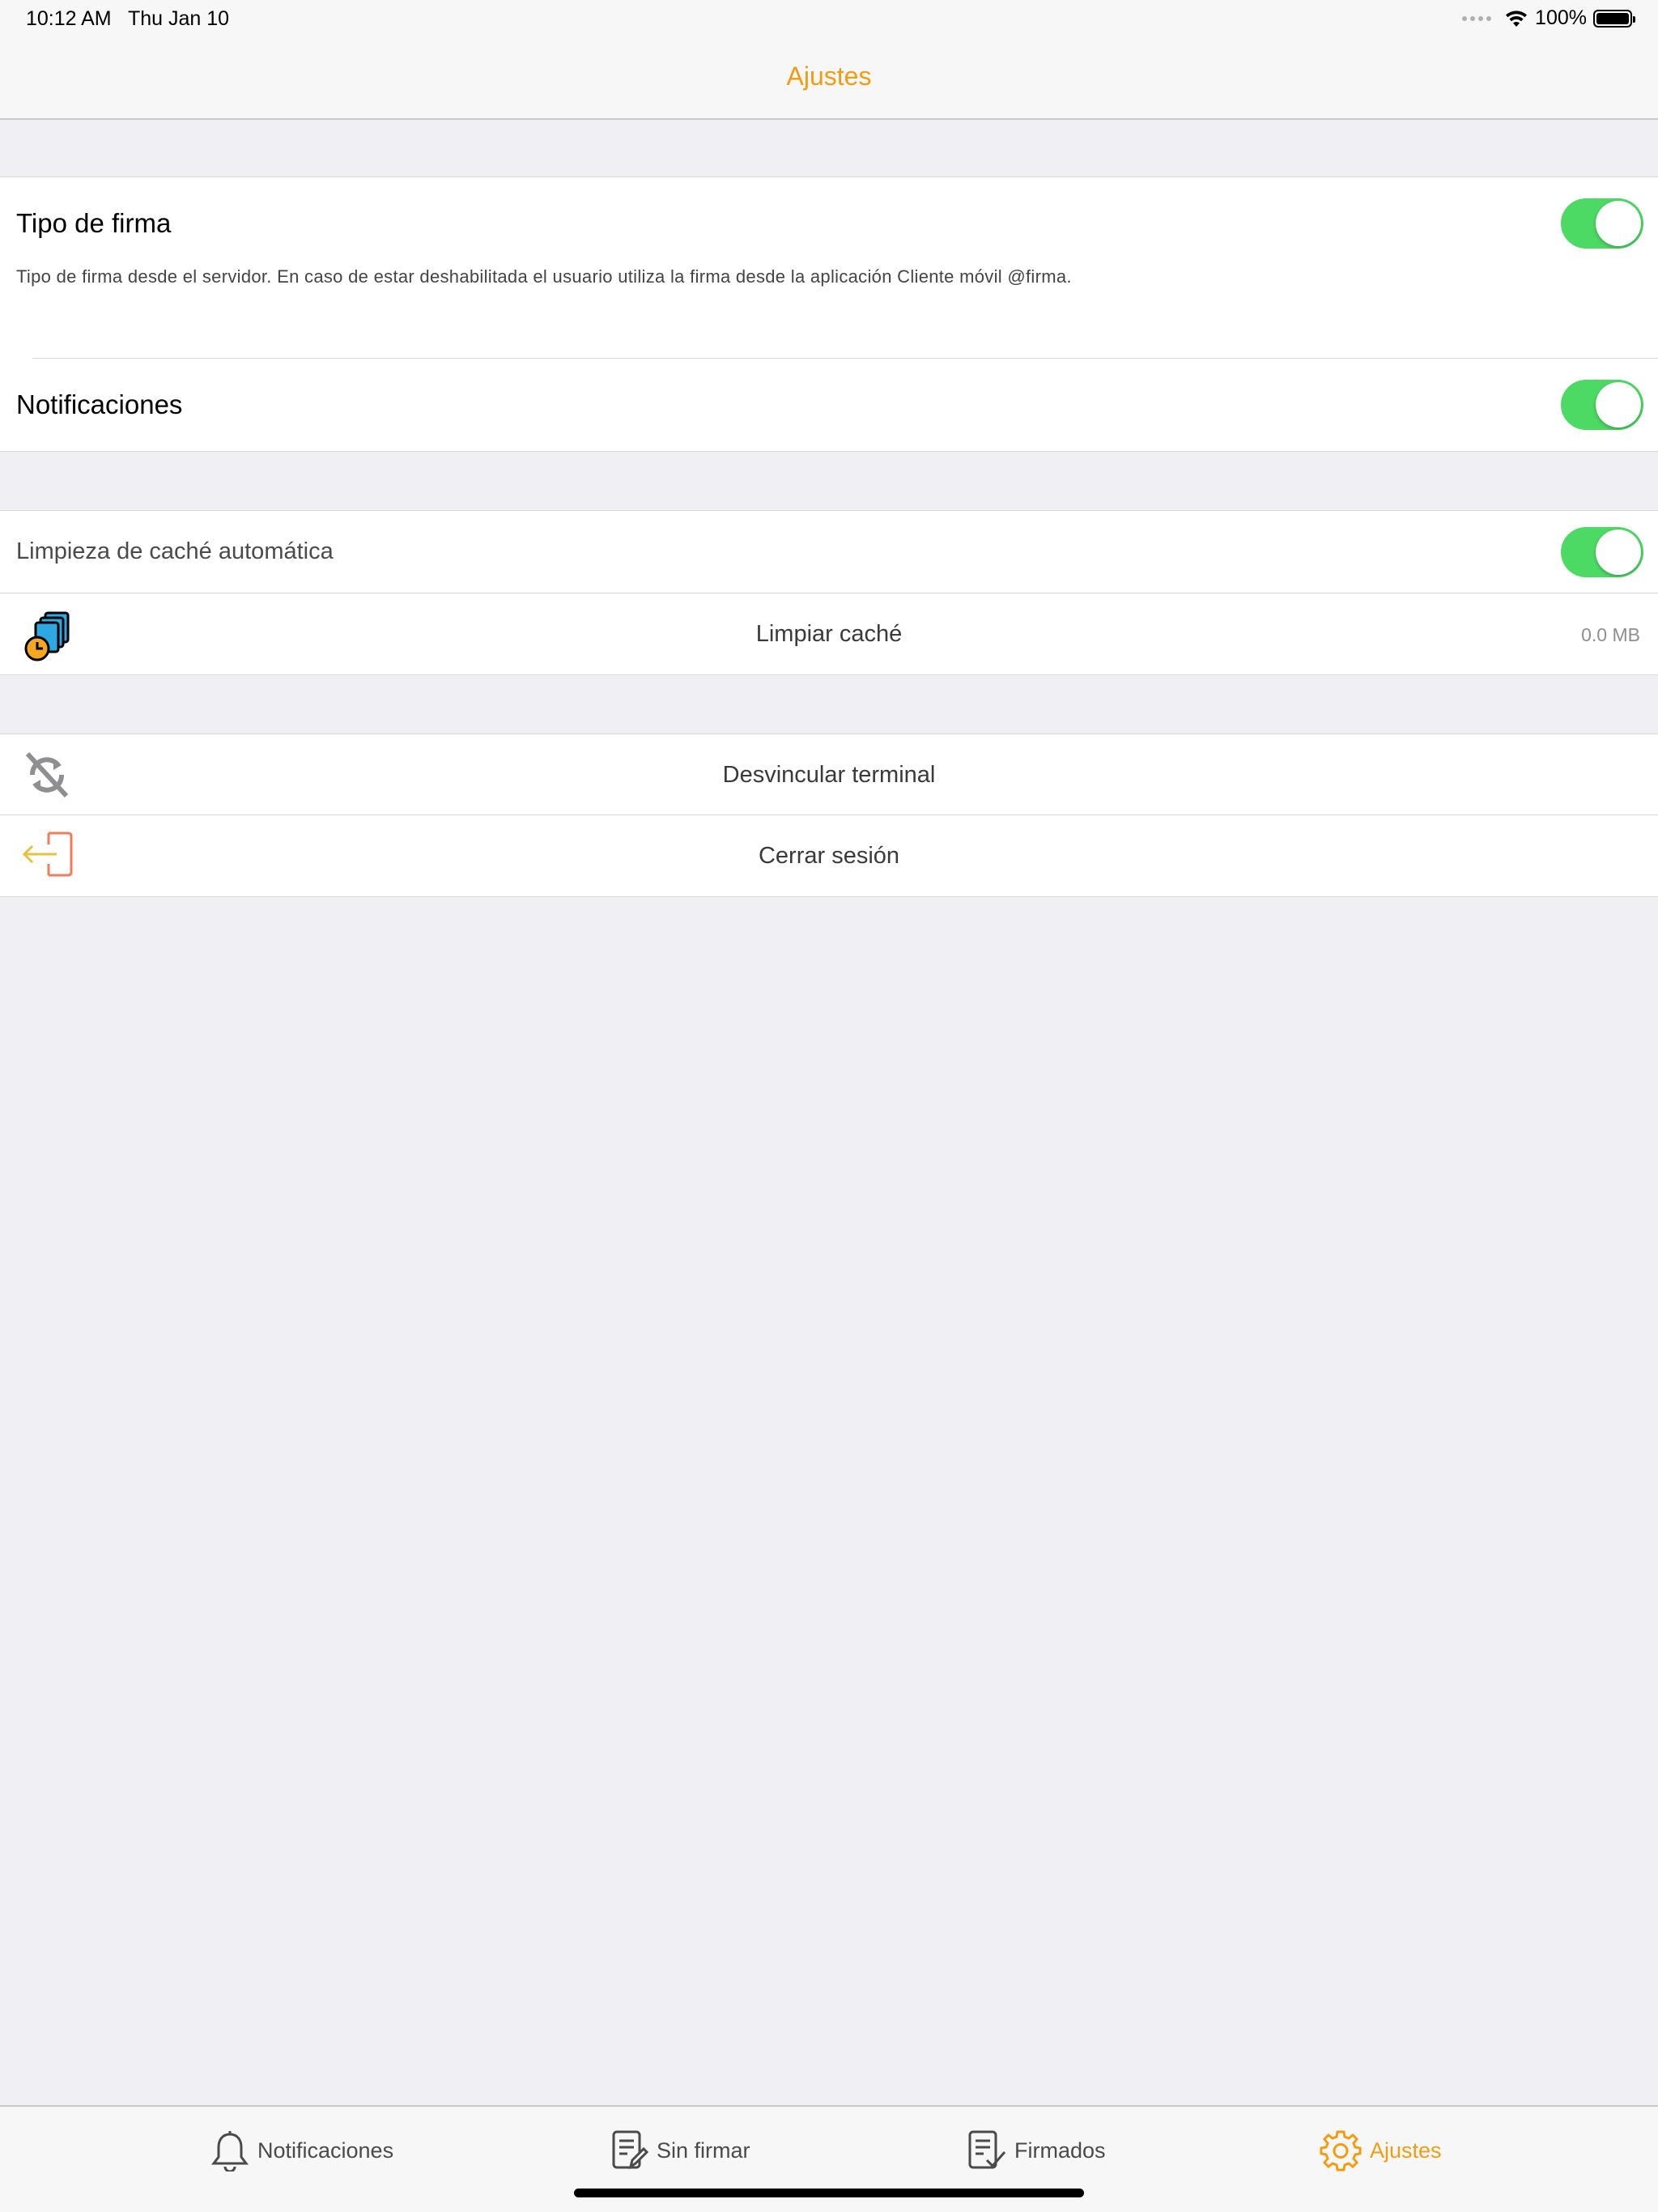  Describe the element at coordinates (94, 223) in the screenshot. I see `tipo-firma-label: Tipo de firma` at that location.